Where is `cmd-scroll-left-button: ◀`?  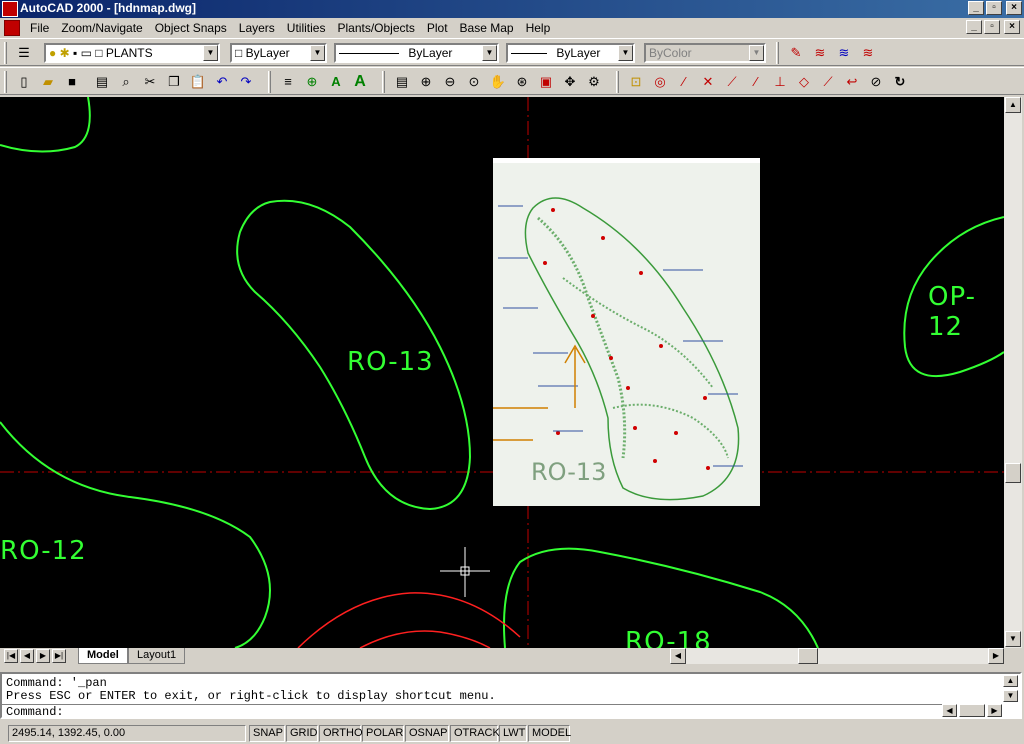 cmd-scroll-left-button: ◀ is located at coordinates (949, 710).